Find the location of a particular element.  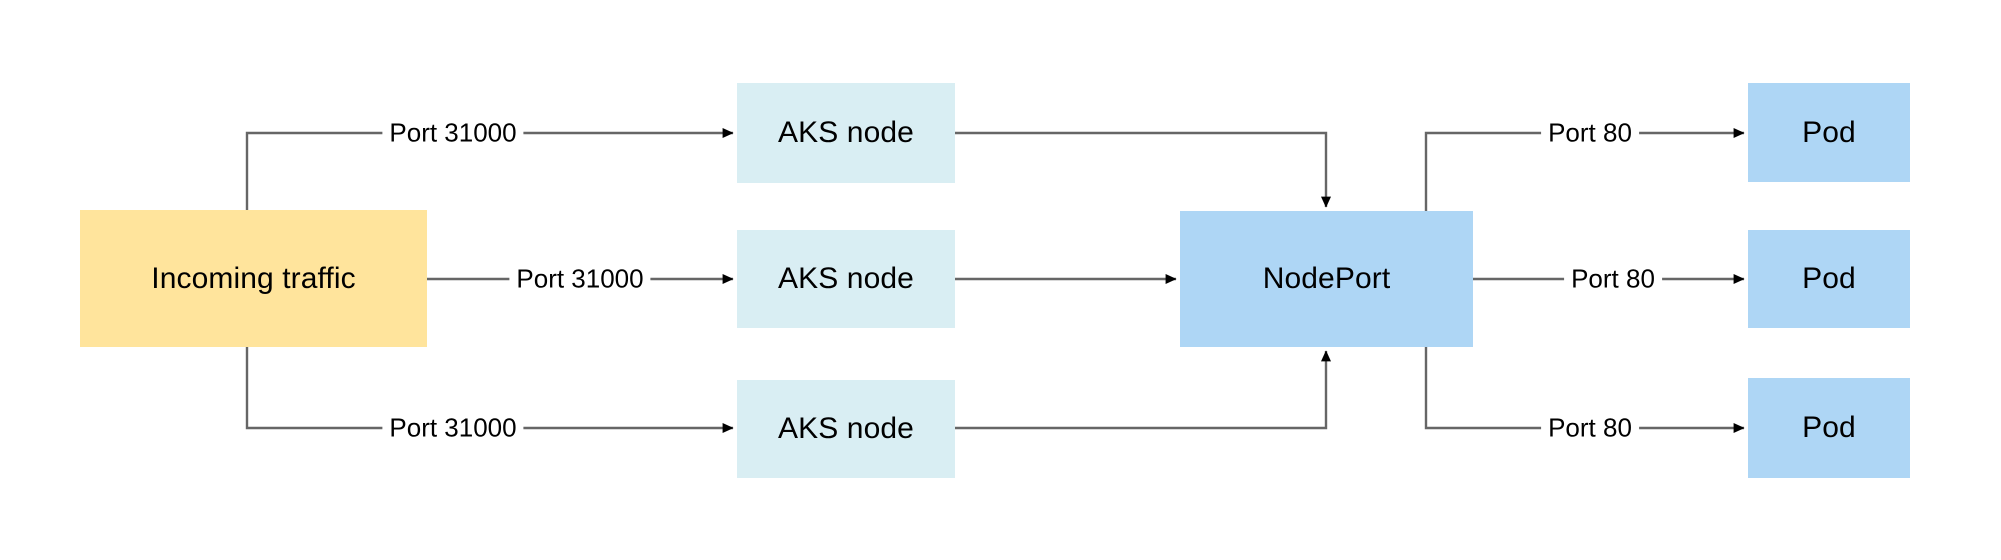

node-pod-3-label: Pod is located at coordinates (1829, 427).